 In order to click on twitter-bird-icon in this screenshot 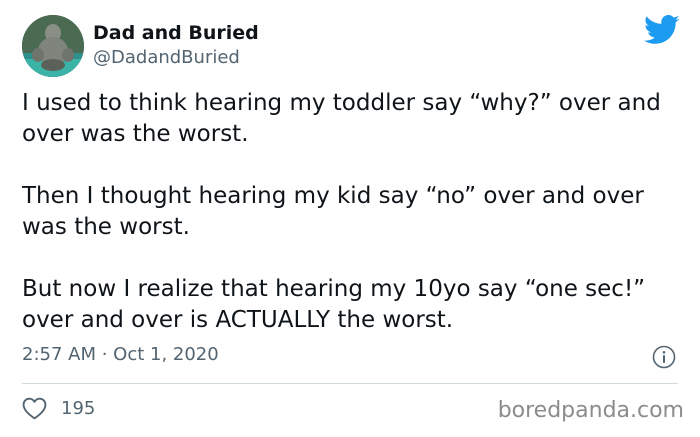, I will do `click(662, 30)`.